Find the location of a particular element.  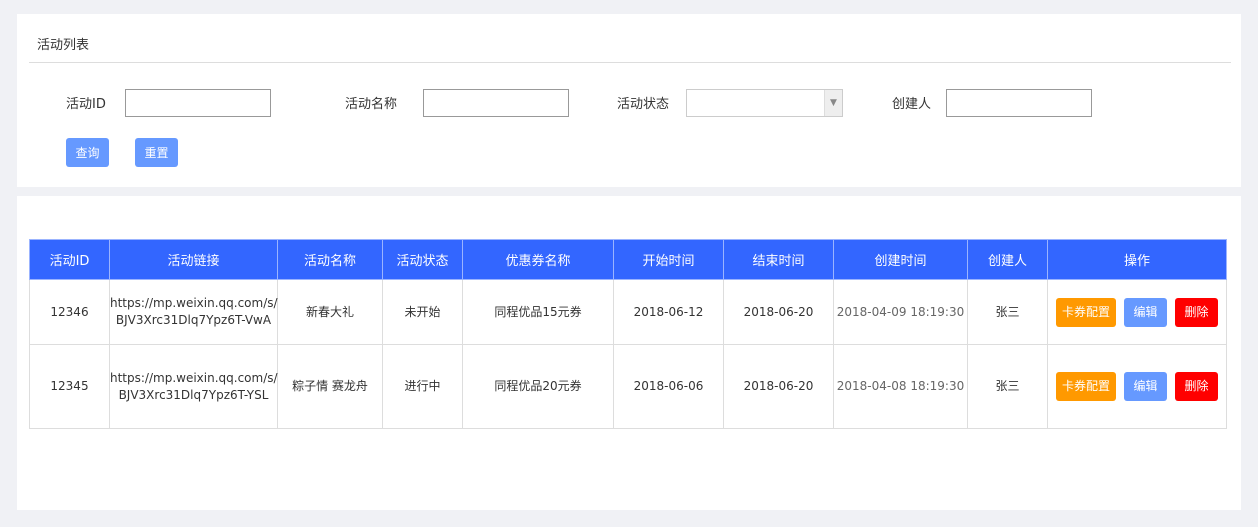

col-header: 创建人 is located at coordinates (1007, 259).